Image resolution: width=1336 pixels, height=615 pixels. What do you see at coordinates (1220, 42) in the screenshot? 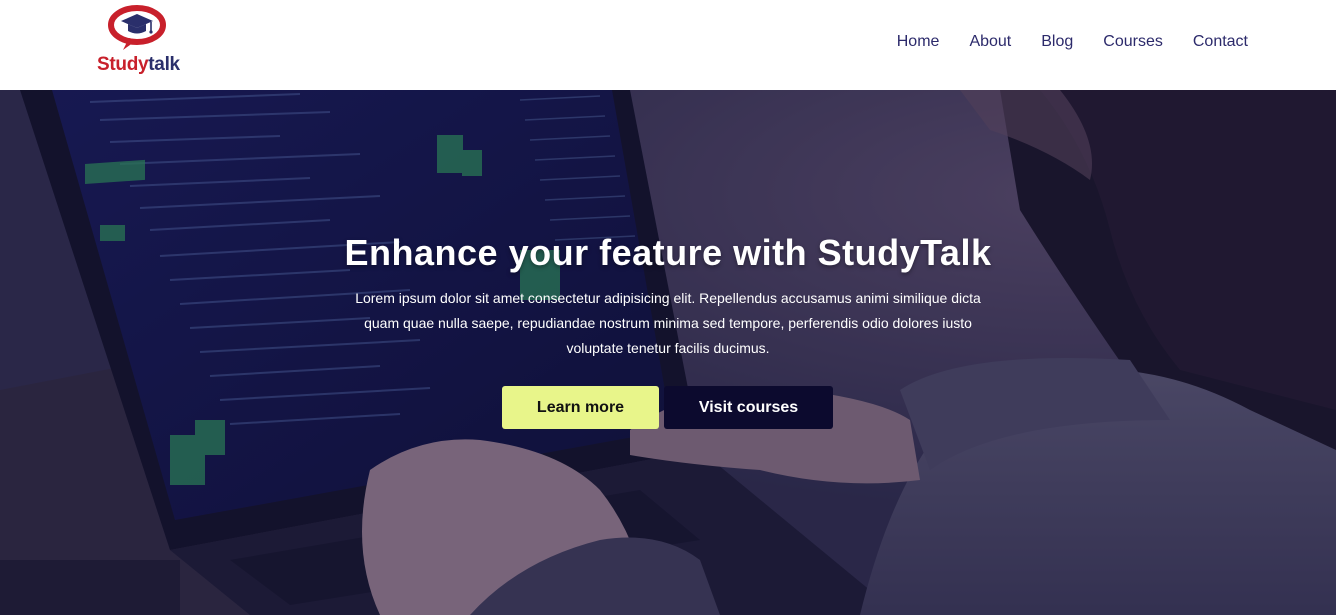
I see `nav-contact-link: Contact` at bounding box center [1220, 42].